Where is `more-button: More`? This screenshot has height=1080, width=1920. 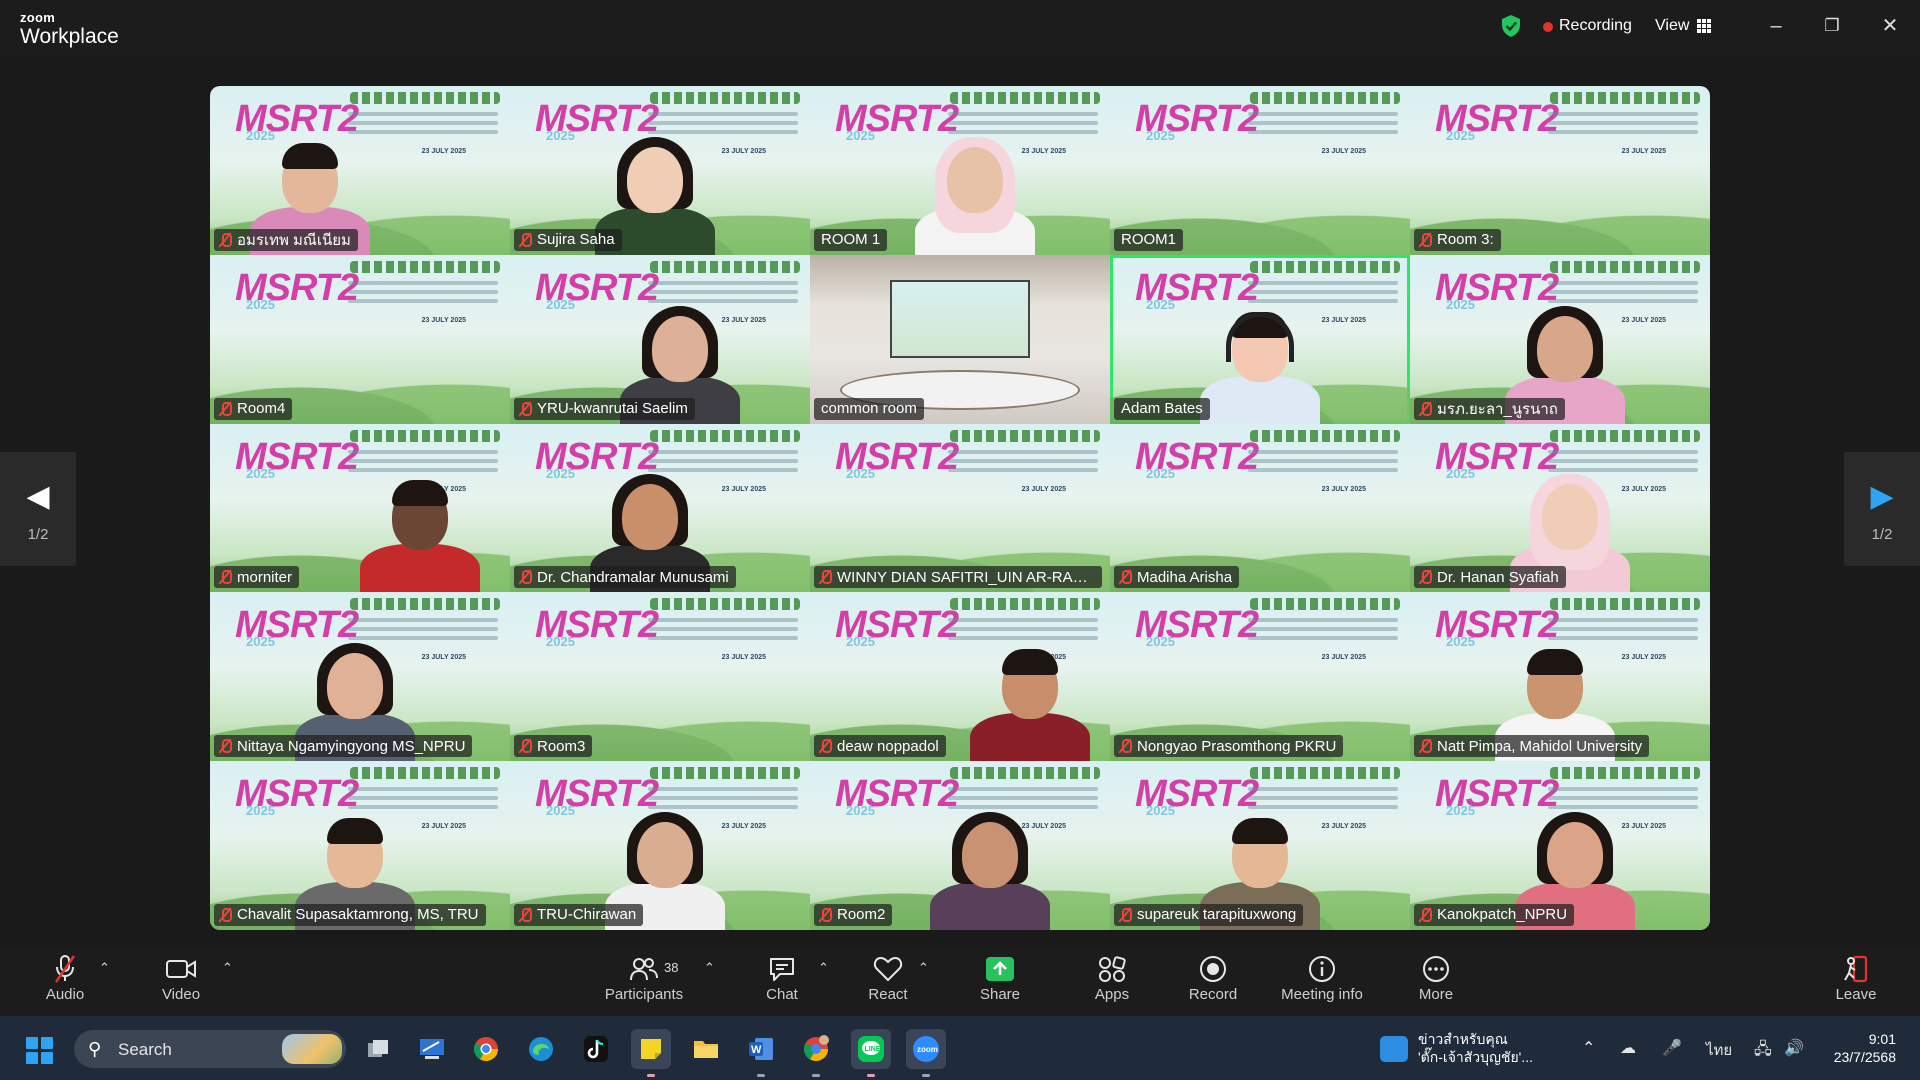 more-button: More is located at coordinates (1436, 982).